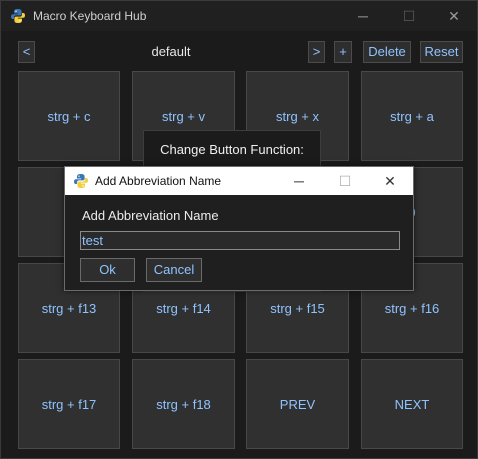  What do you see at coordinates (297, 404) in the screenshot?
I see `prev-page-key: PREV` at bounding box center [297, 404].